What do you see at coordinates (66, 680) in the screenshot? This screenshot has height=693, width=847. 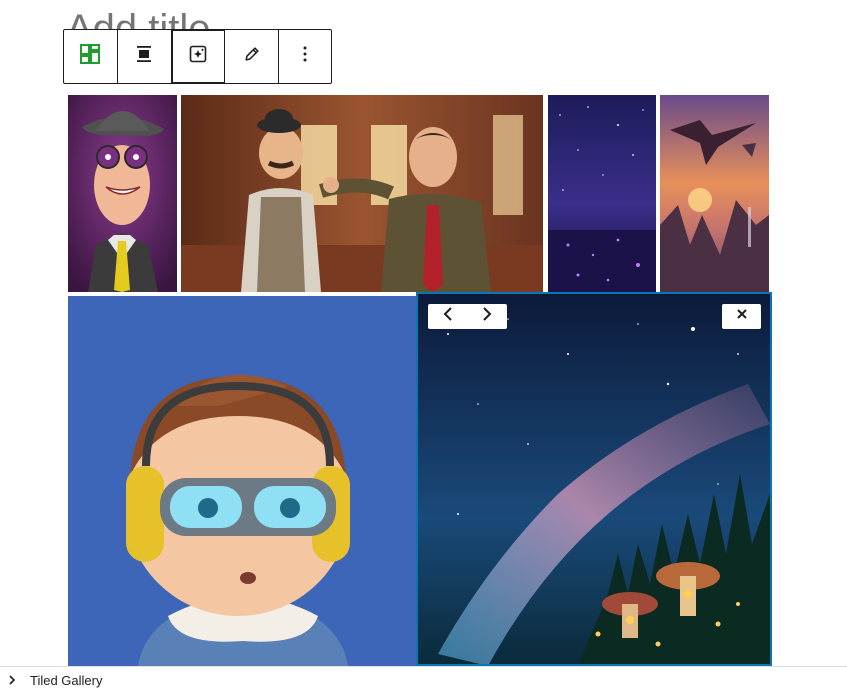 I see `breadcrumb-tiled-gallery: Tiled Gallery` at bounding box center [66, 680].